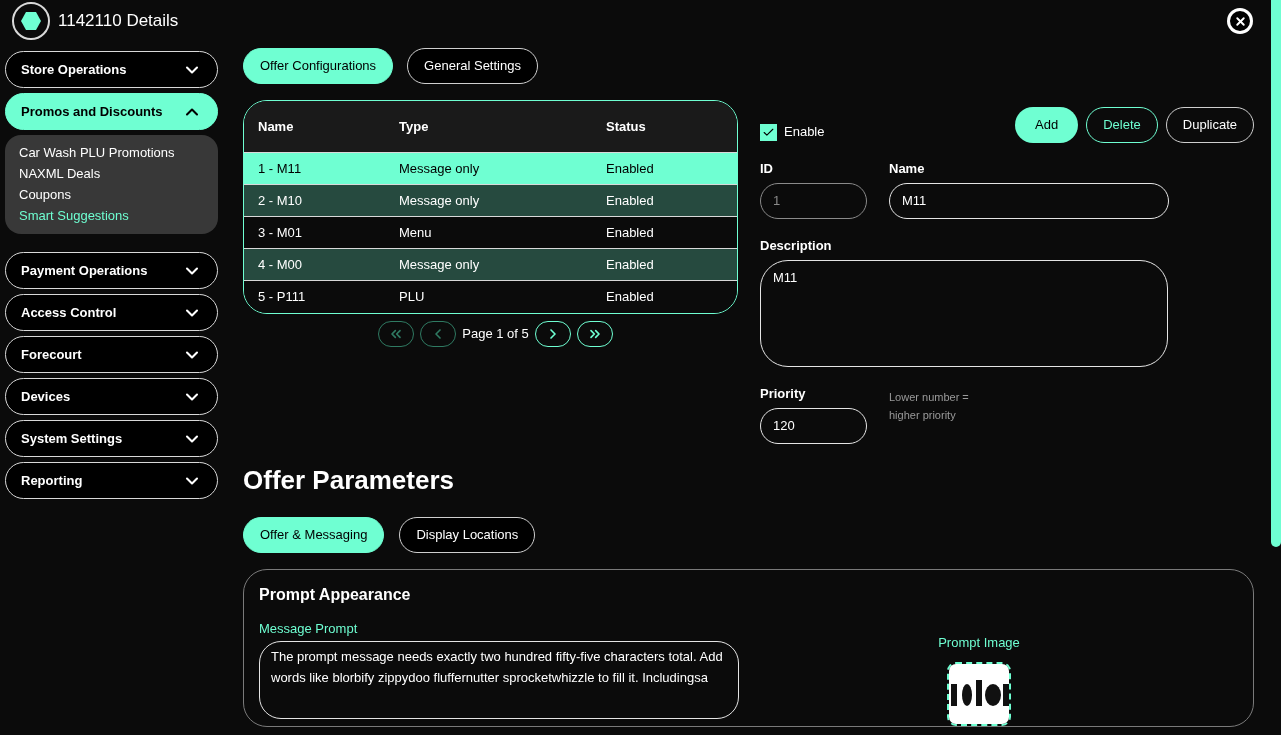  Describe the element at coordinates (768, 132) in the screenshot. I see `enable-checkbox` at that location.